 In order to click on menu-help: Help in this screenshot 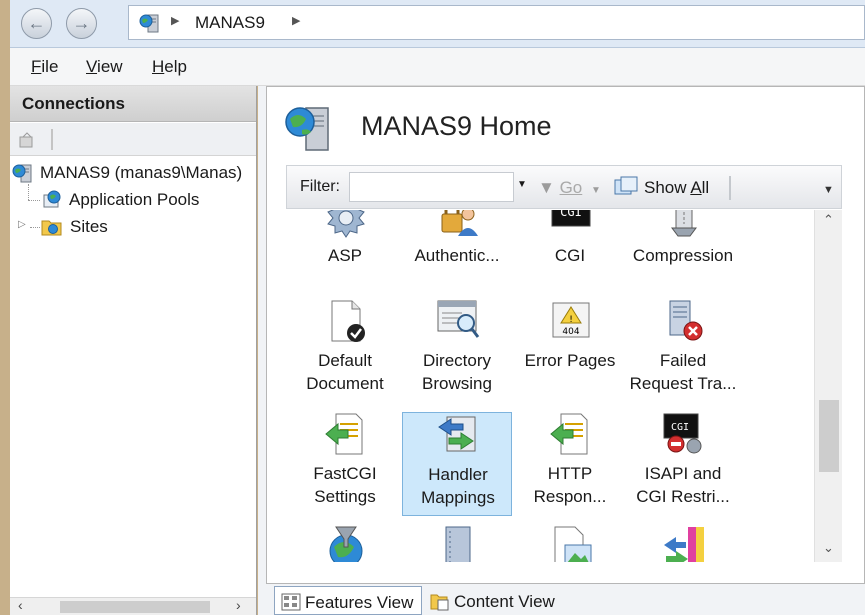, I will do `click(169, 67)`.